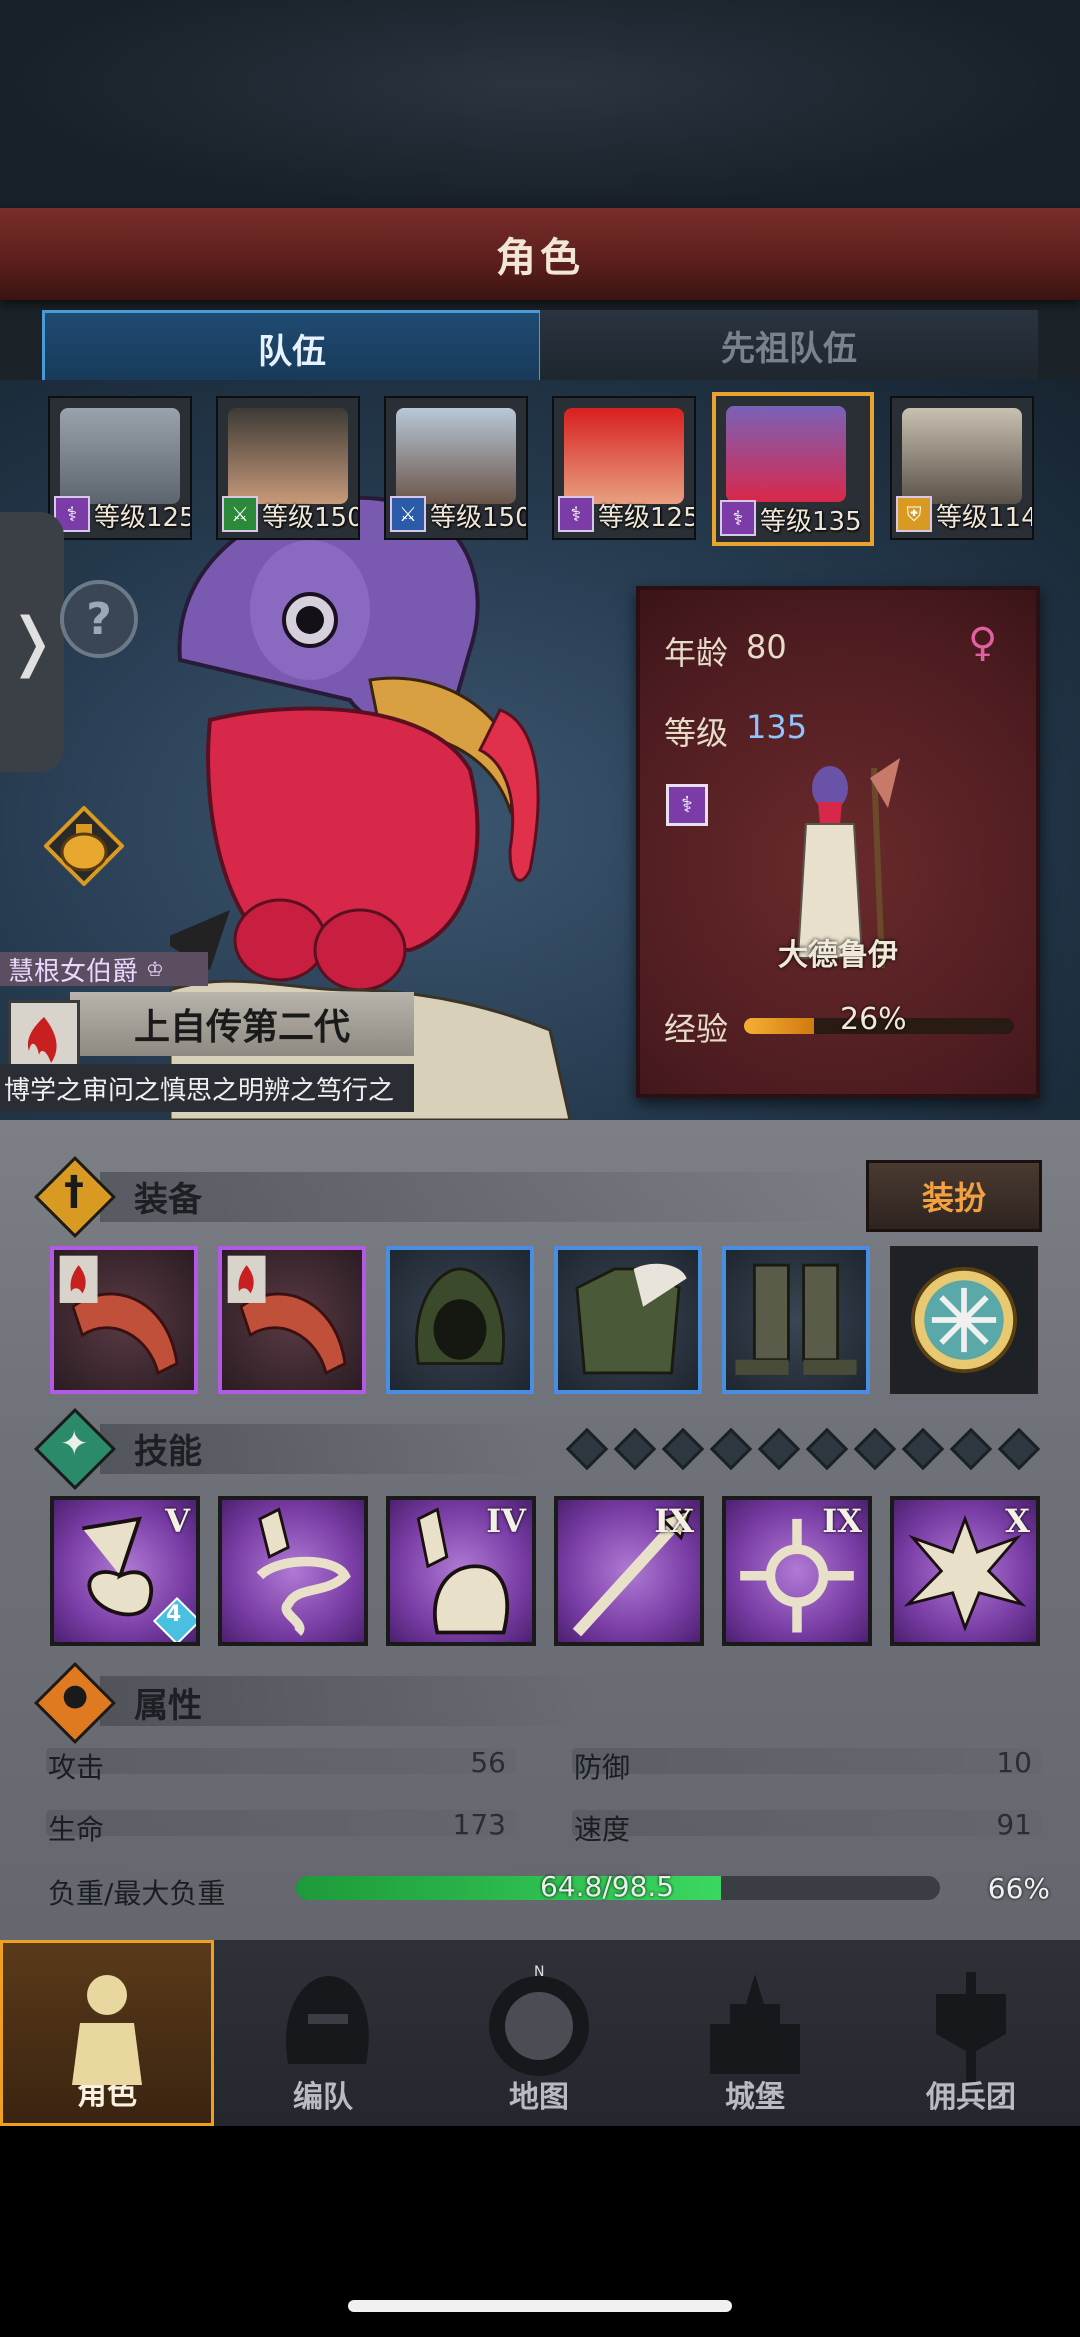 The width and height of the screenshot is (1080, 2337). I want to click on castle-icon, so click(755, 2024).